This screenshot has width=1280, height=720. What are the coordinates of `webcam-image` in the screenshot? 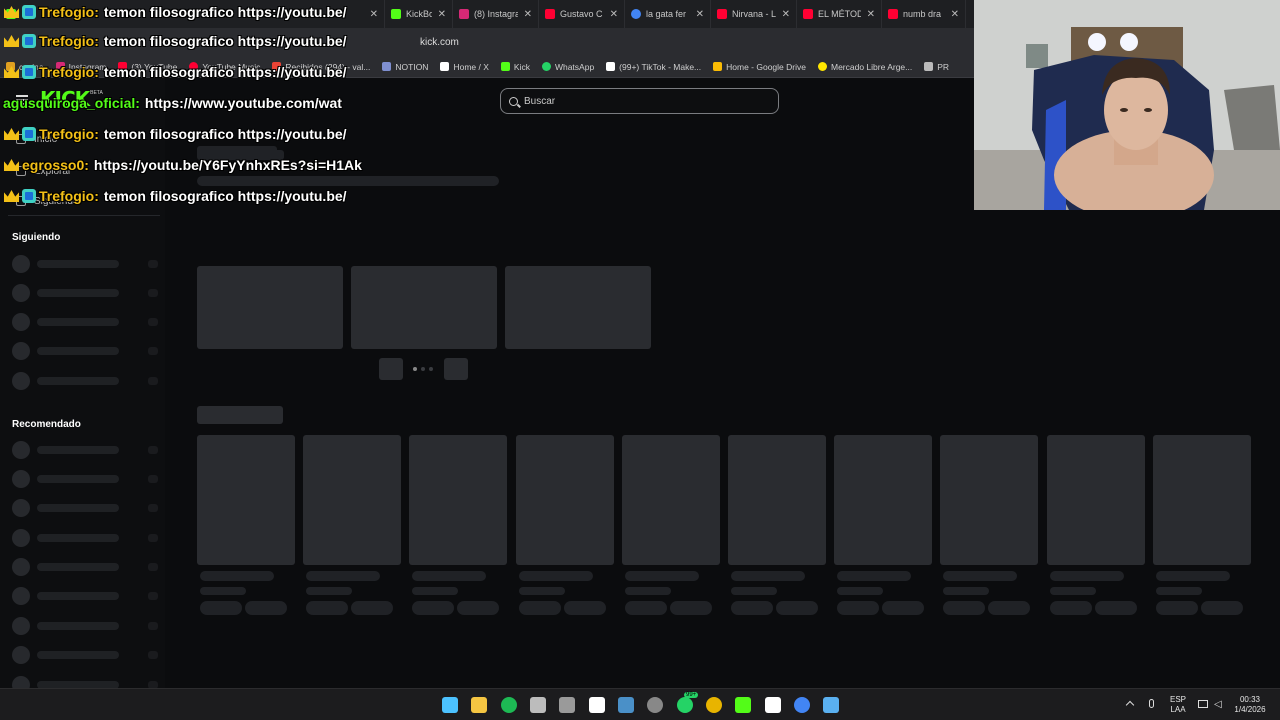 It's located at (1127, 105).